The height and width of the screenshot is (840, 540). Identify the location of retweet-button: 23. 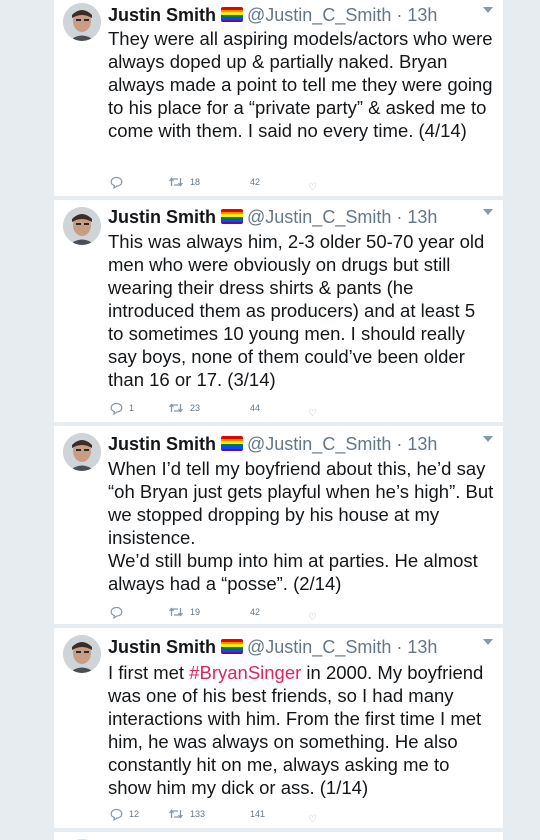
(184, 408).